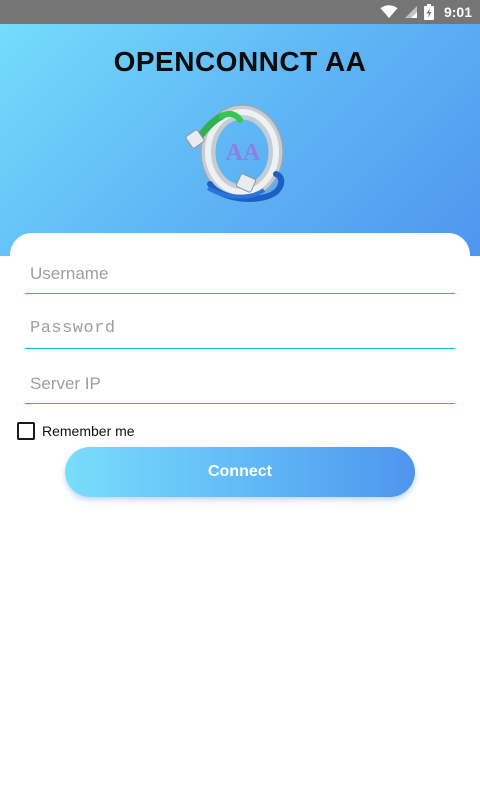 The image size is (480, 800). I want to click on wifi-icon, so click(389, 12).